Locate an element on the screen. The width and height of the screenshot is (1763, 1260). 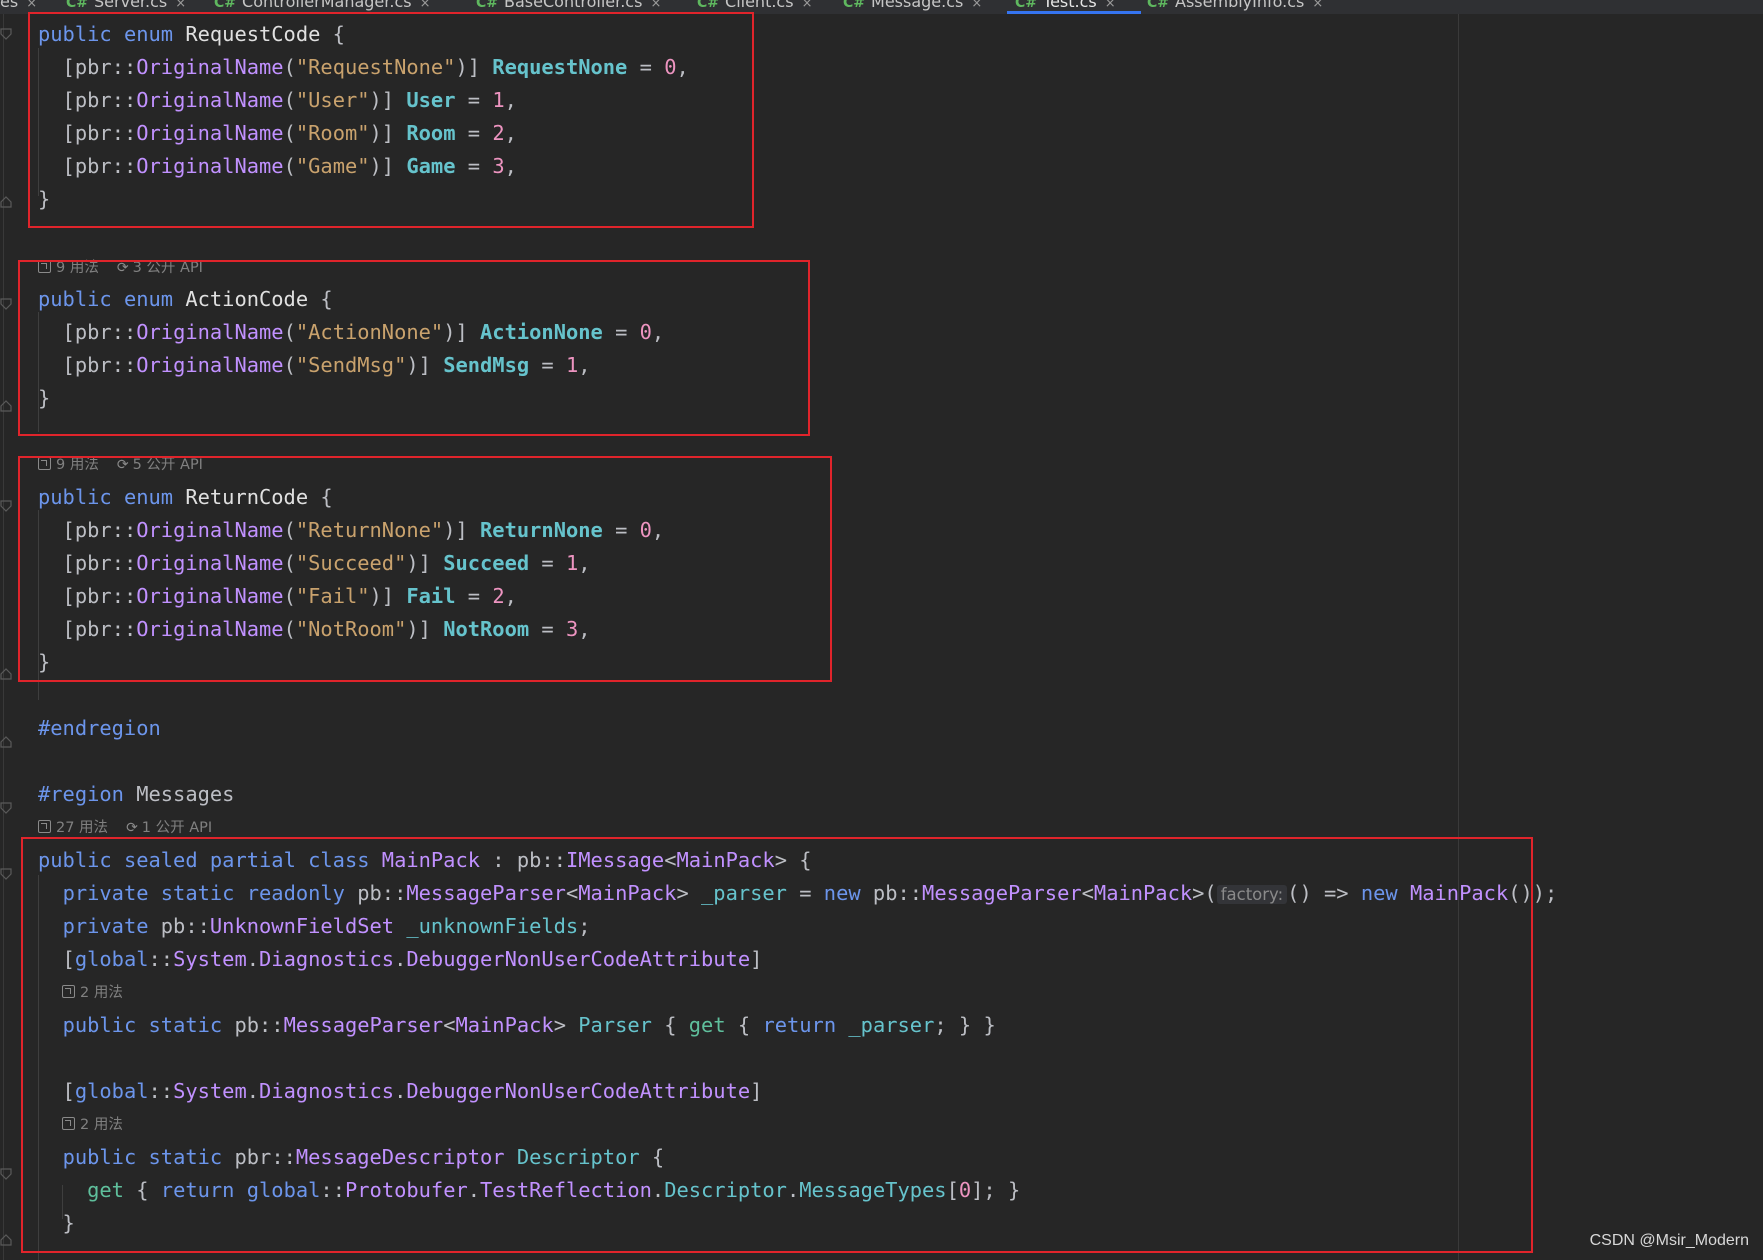
watermark: CSDN @Msir_Modern is located at coordinates (1669, 1240).